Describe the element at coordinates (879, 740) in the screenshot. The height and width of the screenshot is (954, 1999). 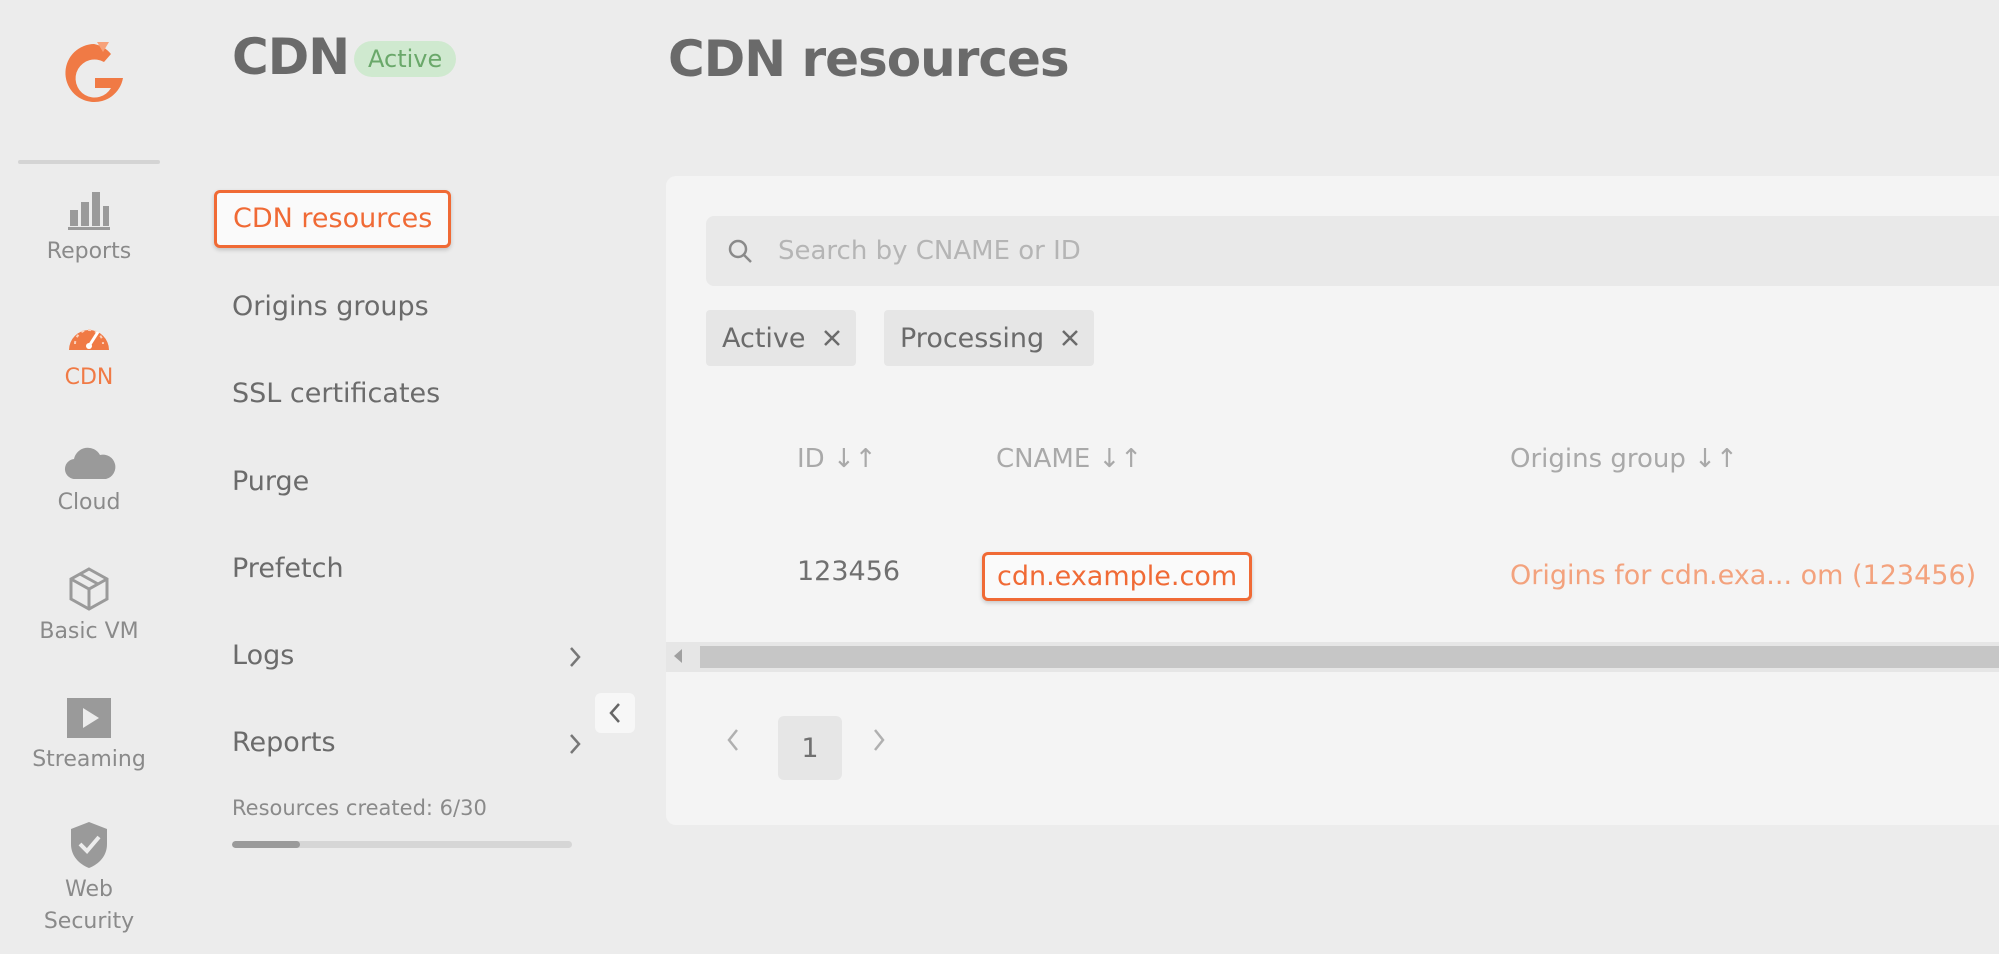
I see `pagination-next-icon` at that location.